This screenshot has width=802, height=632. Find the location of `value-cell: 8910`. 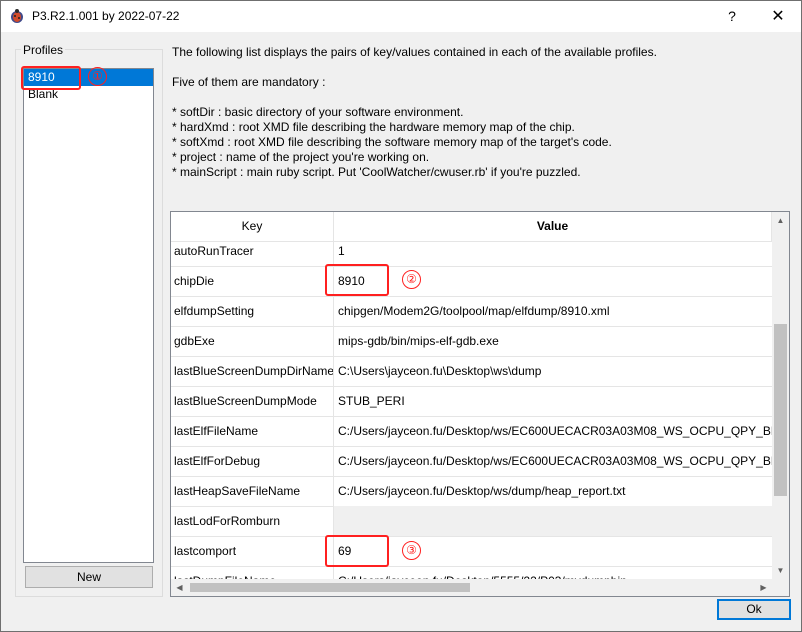

value-cell: 8910 is located at coordinates (553, 281).